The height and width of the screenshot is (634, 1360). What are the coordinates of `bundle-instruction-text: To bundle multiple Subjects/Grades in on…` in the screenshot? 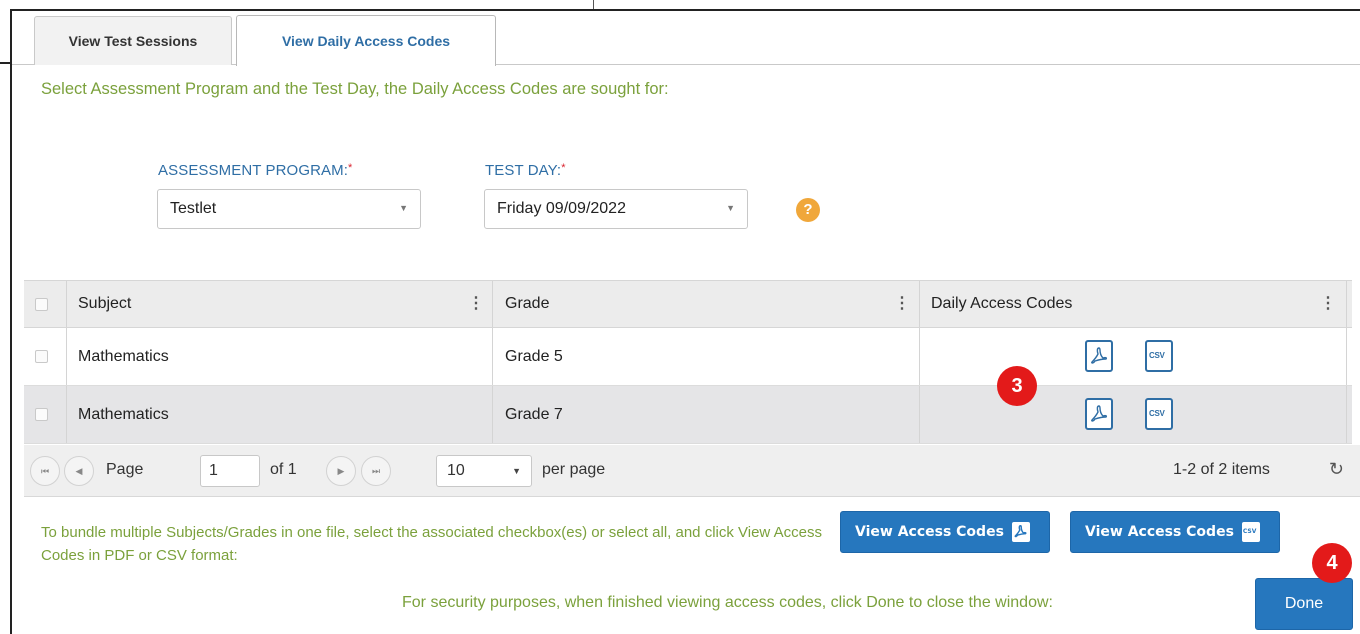 It's located at (431, 544).